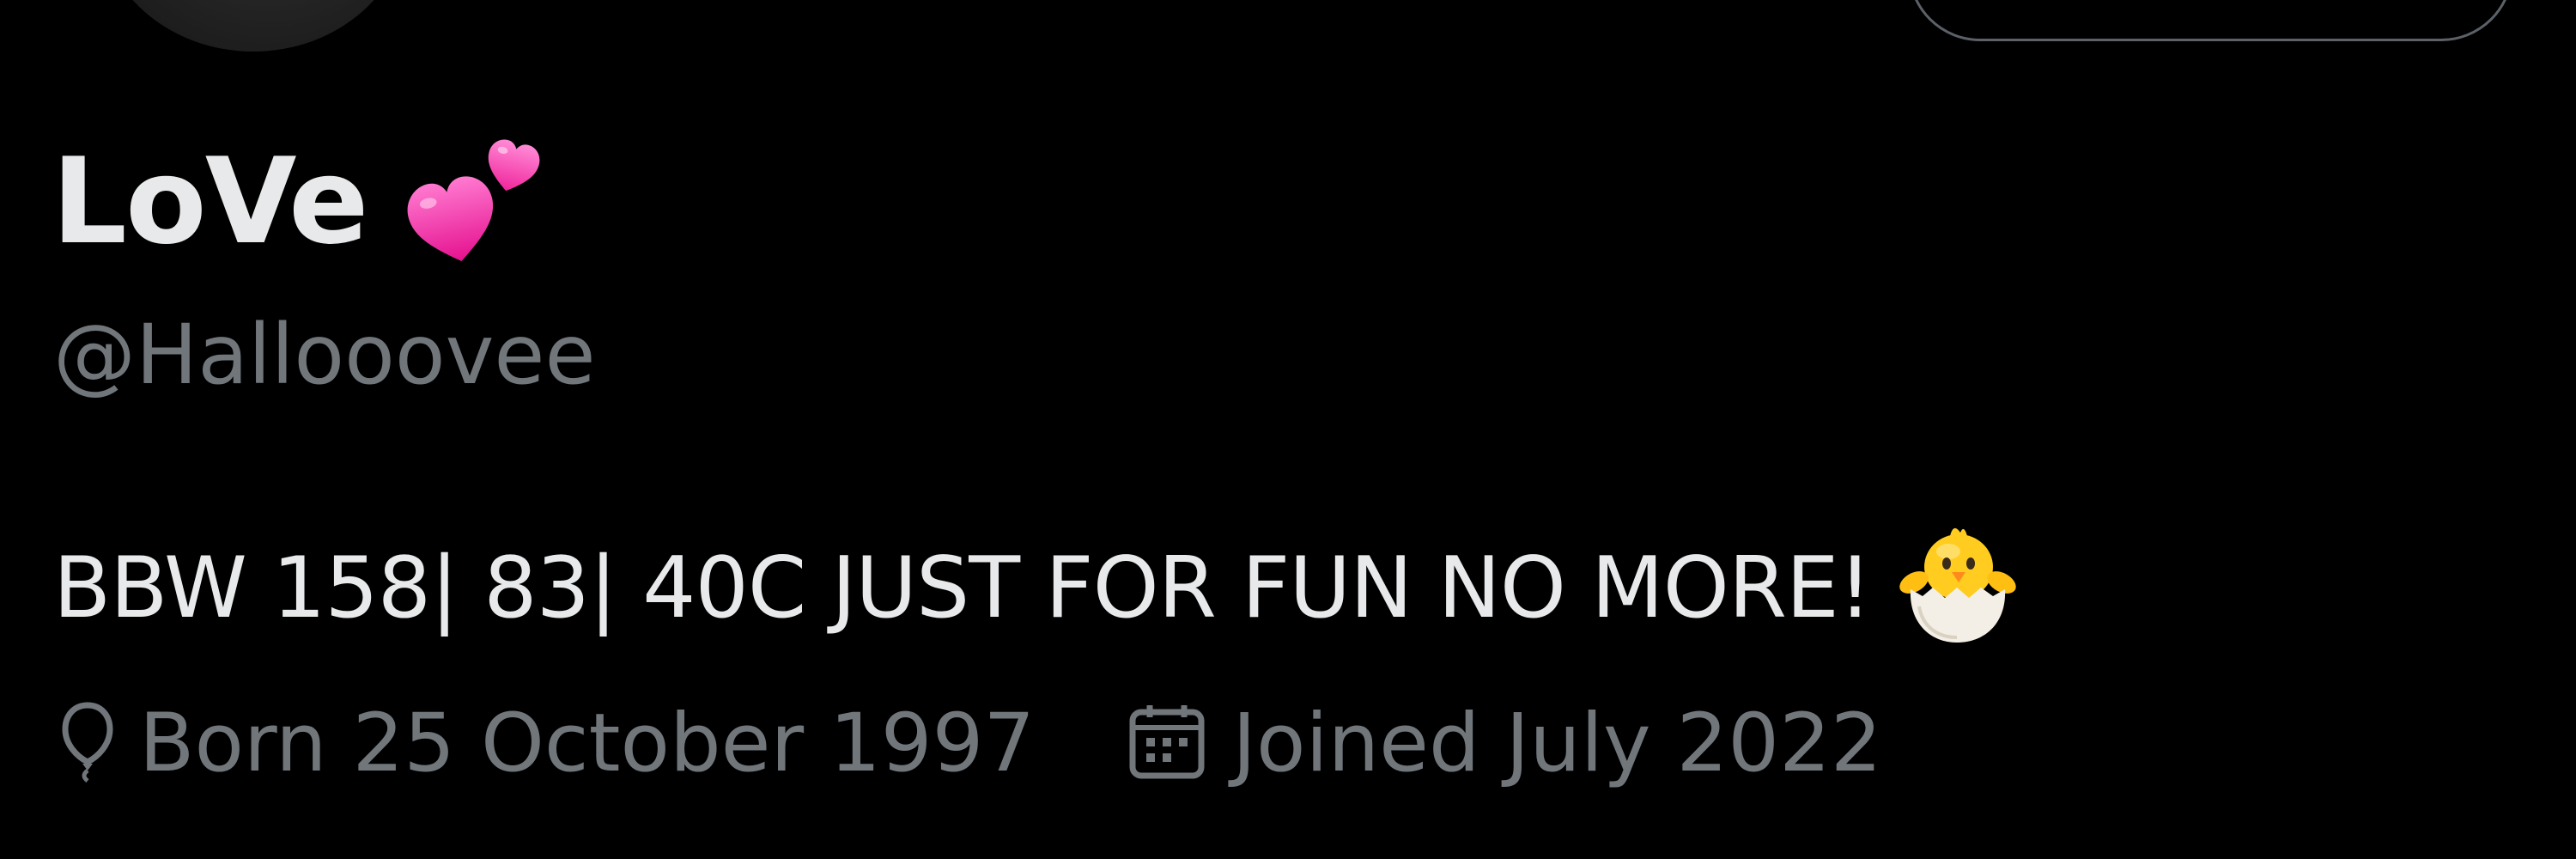 Image resolution: width=2576 pixels, height=859 pixels. Describe the element at coordinates (87, 743) in the screenshot. I see `balloon-icon` at that location.